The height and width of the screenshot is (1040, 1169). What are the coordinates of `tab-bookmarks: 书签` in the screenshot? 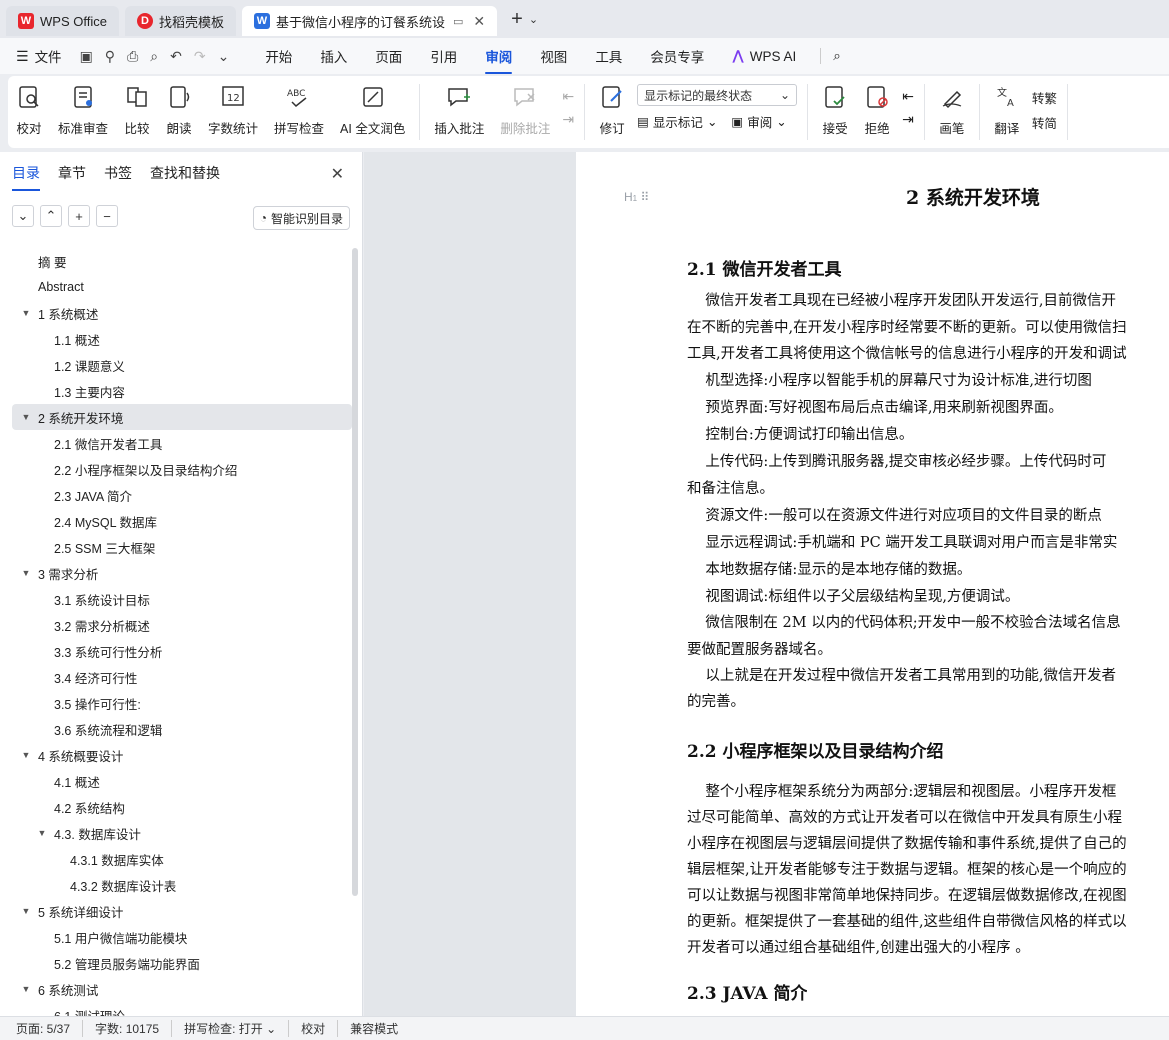 It's located at (118, 173).